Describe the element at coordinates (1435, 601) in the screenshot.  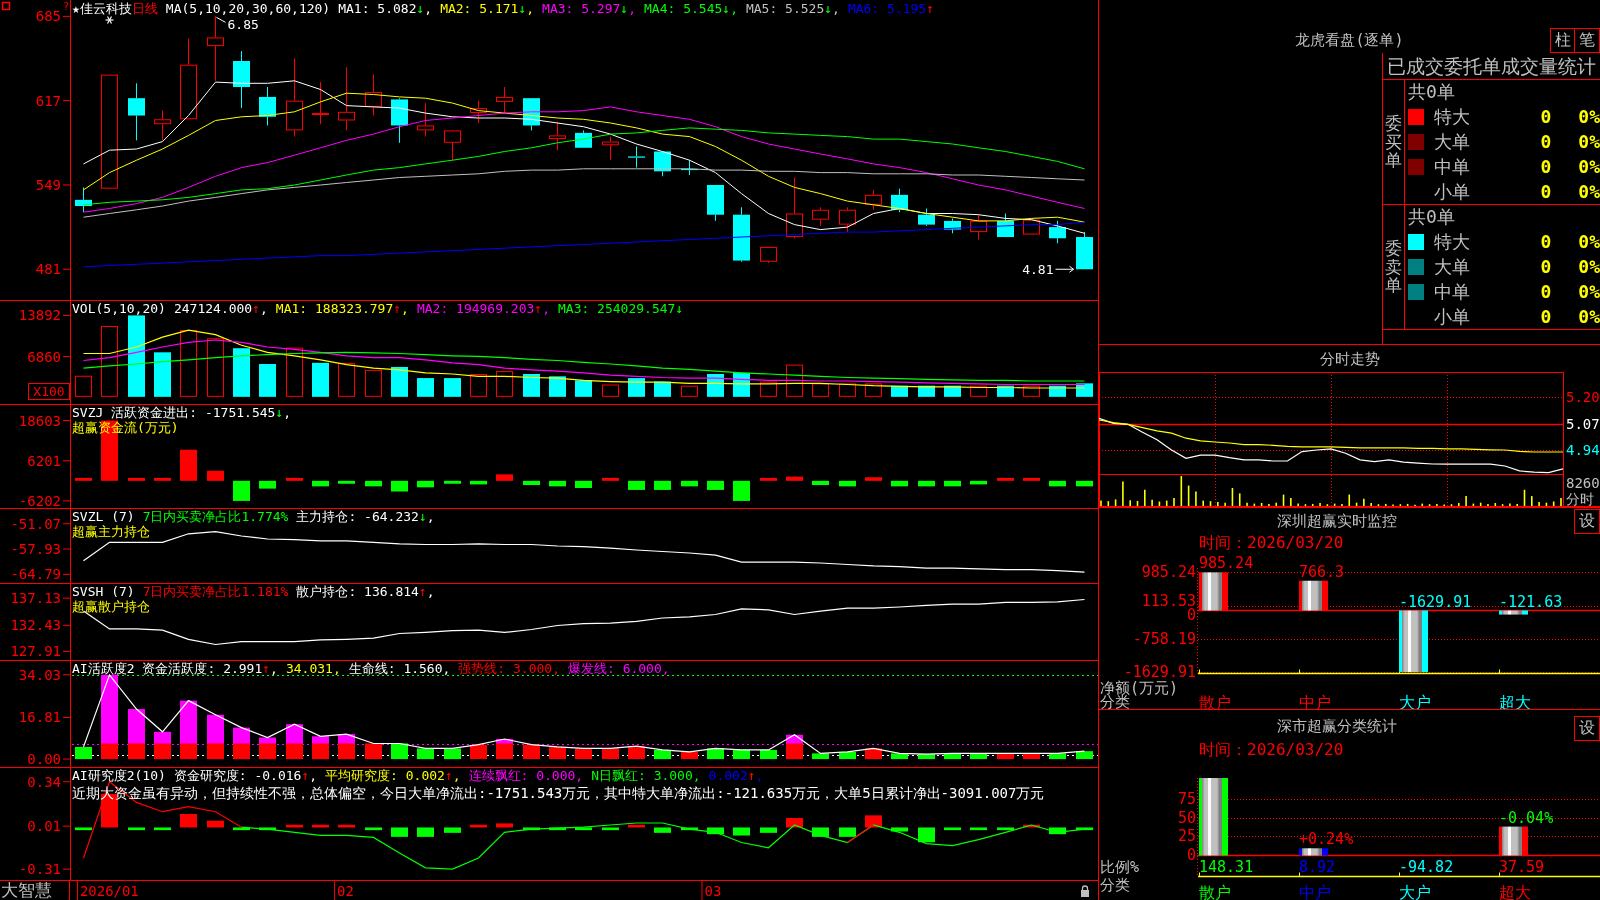
I see `value-label: -1629.91` at that location.